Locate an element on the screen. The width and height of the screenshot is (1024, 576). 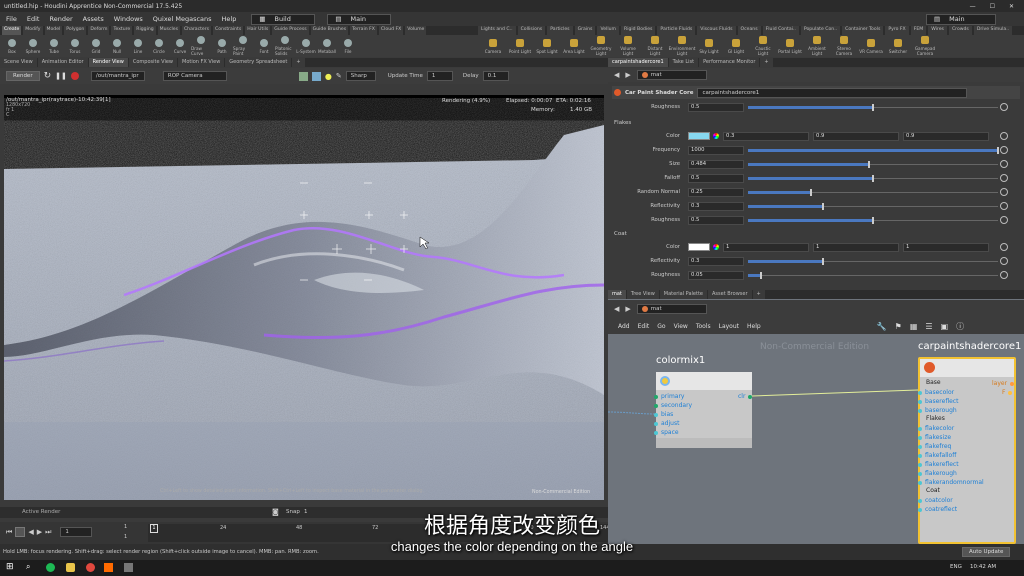
shelf-tool: Spray Paint is located at coordinates (243, 46).